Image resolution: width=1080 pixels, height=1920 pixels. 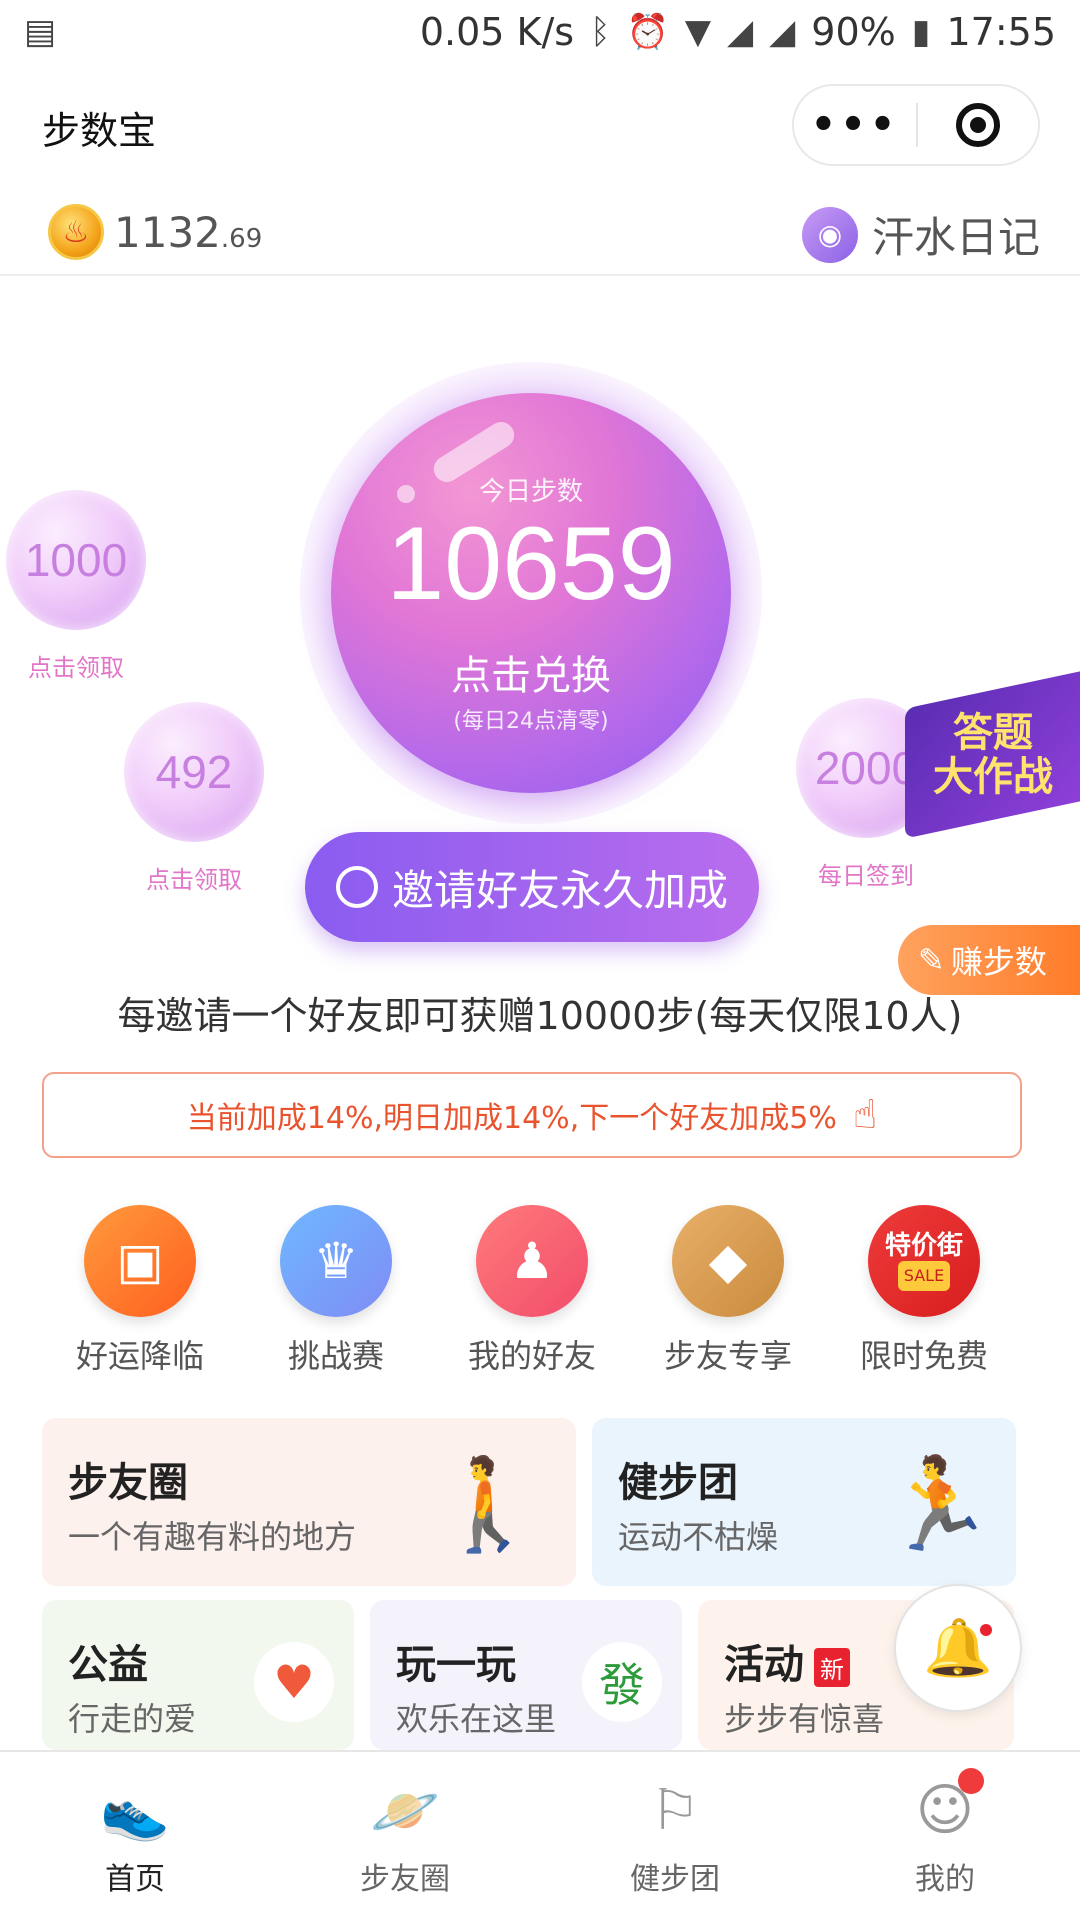 I want to click on walker-illustration: 🚶, so click(x=488, y=1504).